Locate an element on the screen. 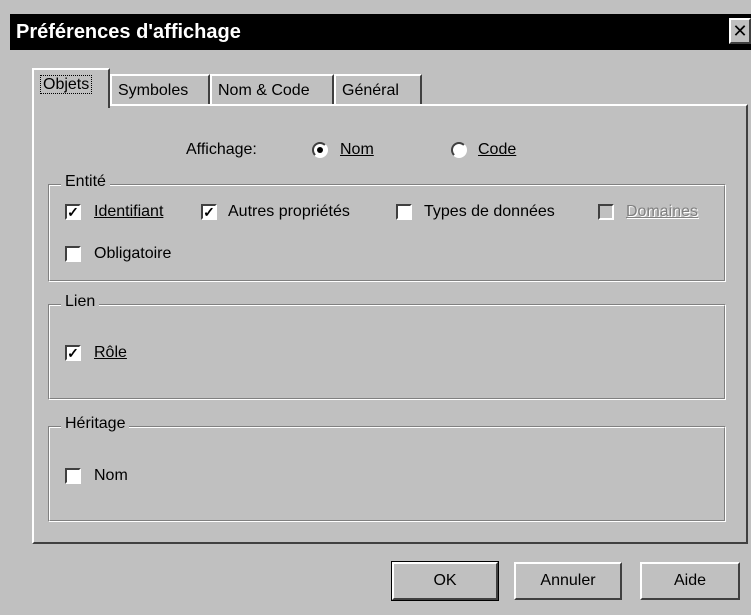 The height and width of the screenshot is (615, 751). cancel-button: Annuler is located at coordinates (568, 581).